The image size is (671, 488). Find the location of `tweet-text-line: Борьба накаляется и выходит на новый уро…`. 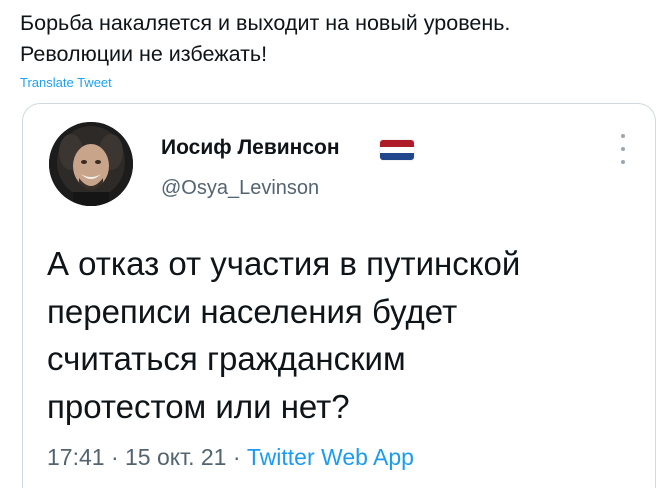

tweet-text-line: Борьба накаляется и выходит на новый уро… is located at coordinates (265, 23).